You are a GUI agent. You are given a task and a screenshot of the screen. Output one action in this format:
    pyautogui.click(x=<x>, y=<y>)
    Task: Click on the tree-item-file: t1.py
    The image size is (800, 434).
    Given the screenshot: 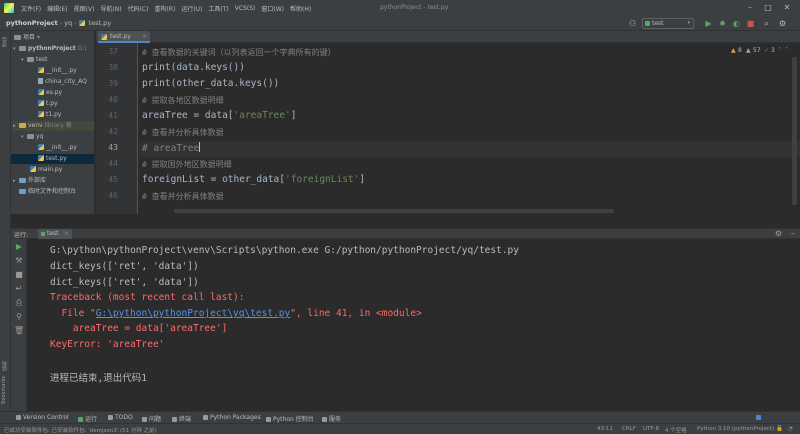 What is the action you would take?
    pyautogui.click(x=49, y=115)
    